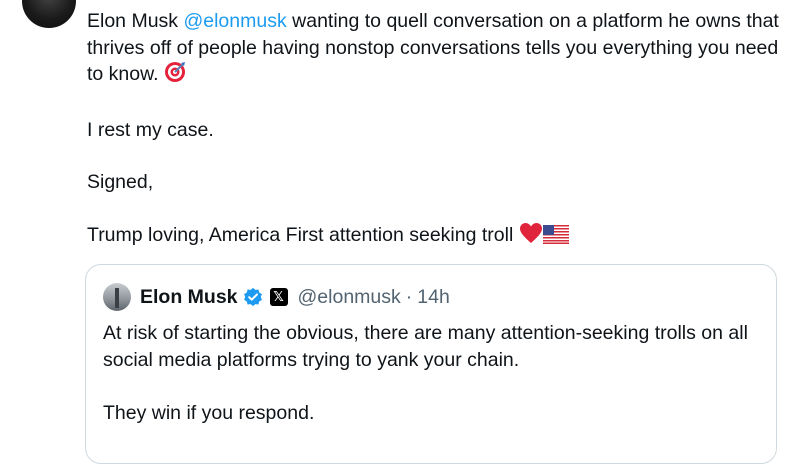 This screenshot has width=800, height=464. Describe the element at coordinates (49, 14) in the screenshot. I see `author-avatar` at that location.